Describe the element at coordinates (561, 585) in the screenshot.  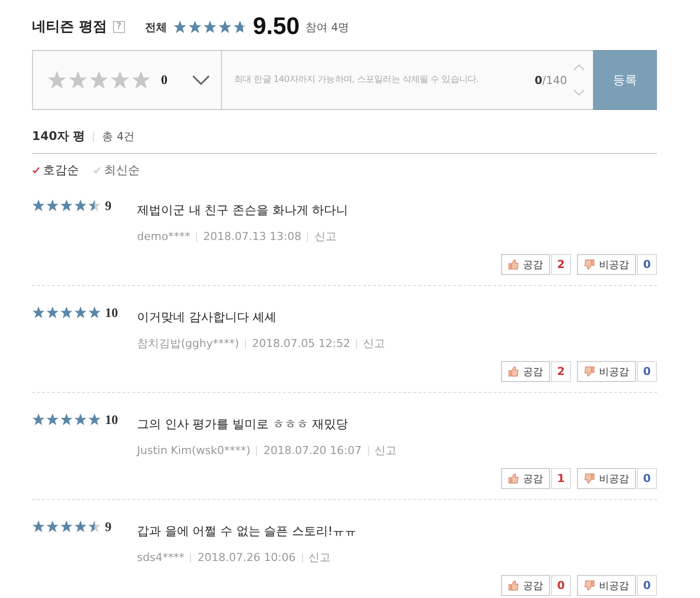
I see `like-count: 0` at that location.